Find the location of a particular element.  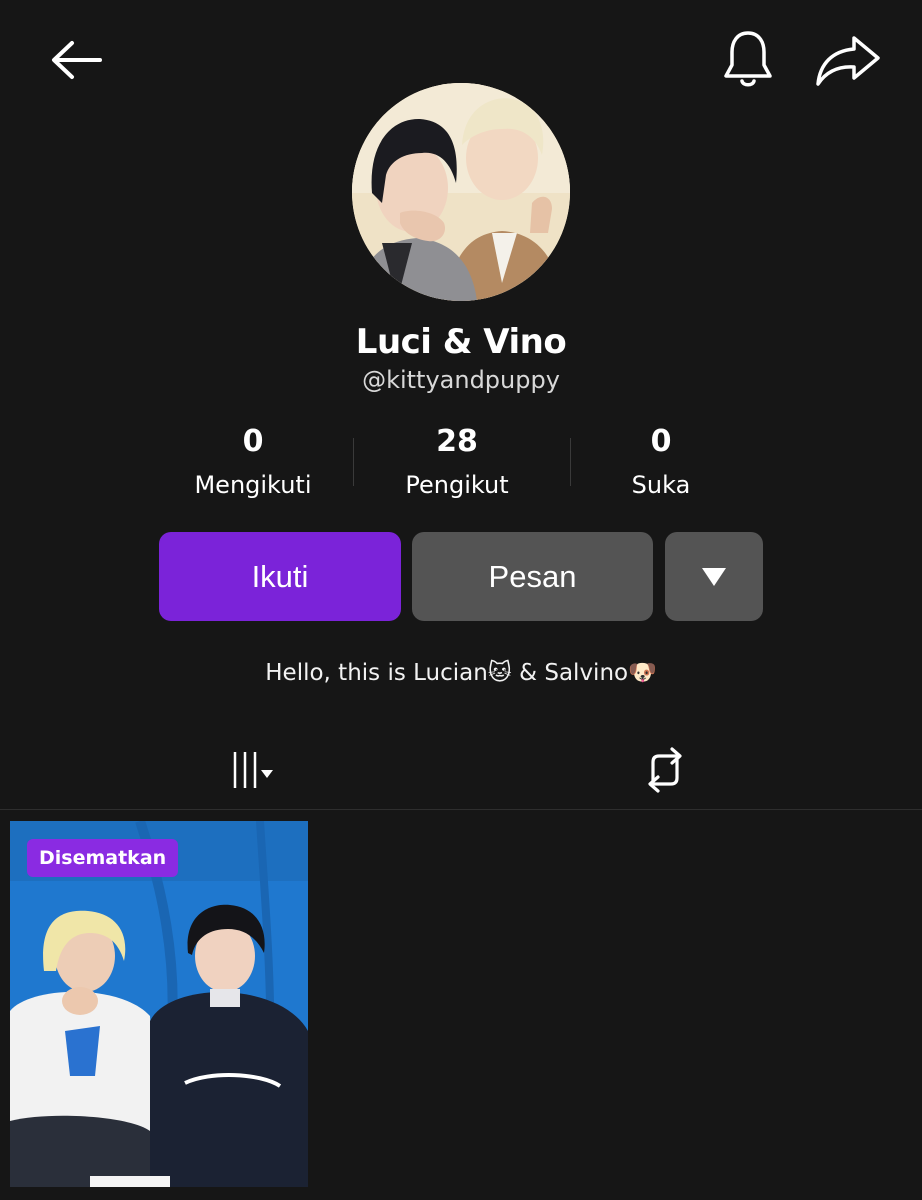

follow-button: Ikuti is located at coordinates (280, 576).